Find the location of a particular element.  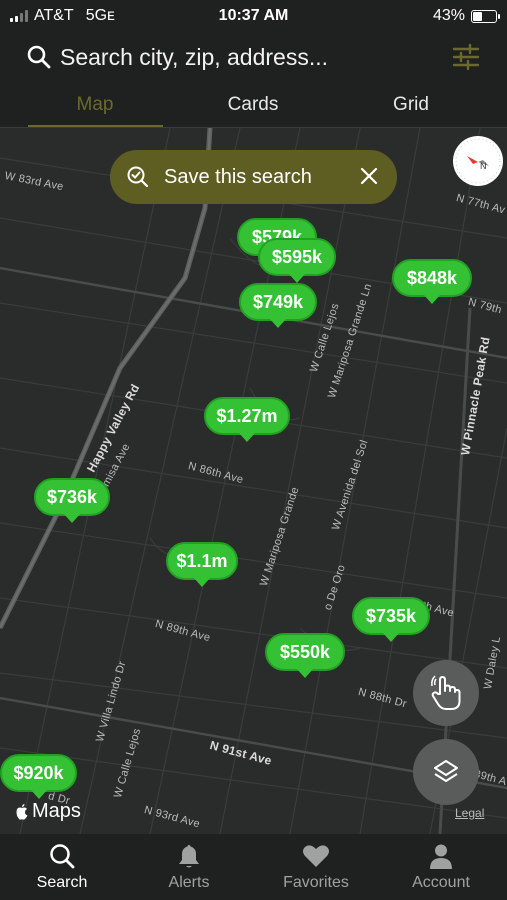

active-tab-indicator is located at coordinates (95, 126).